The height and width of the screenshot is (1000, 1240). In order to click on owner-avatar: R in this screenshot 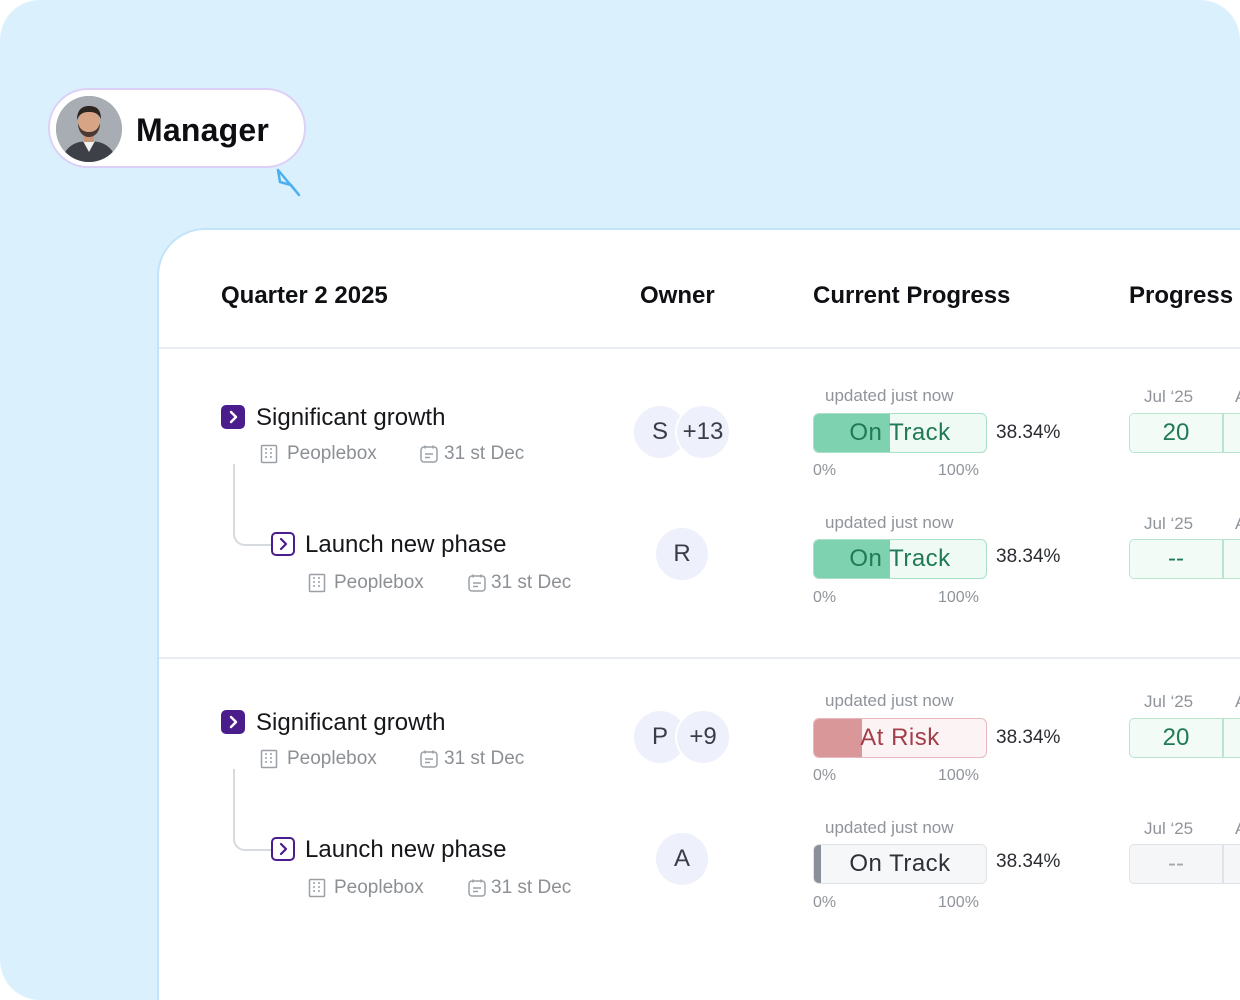, I will do `click(682, 554)`.